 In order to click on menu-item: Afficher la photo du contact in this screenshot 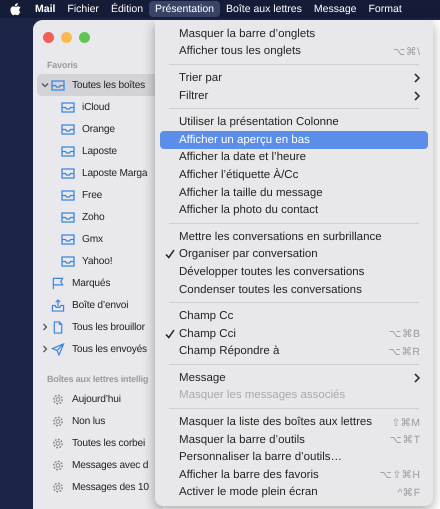, I will do `click(294, 210)`.